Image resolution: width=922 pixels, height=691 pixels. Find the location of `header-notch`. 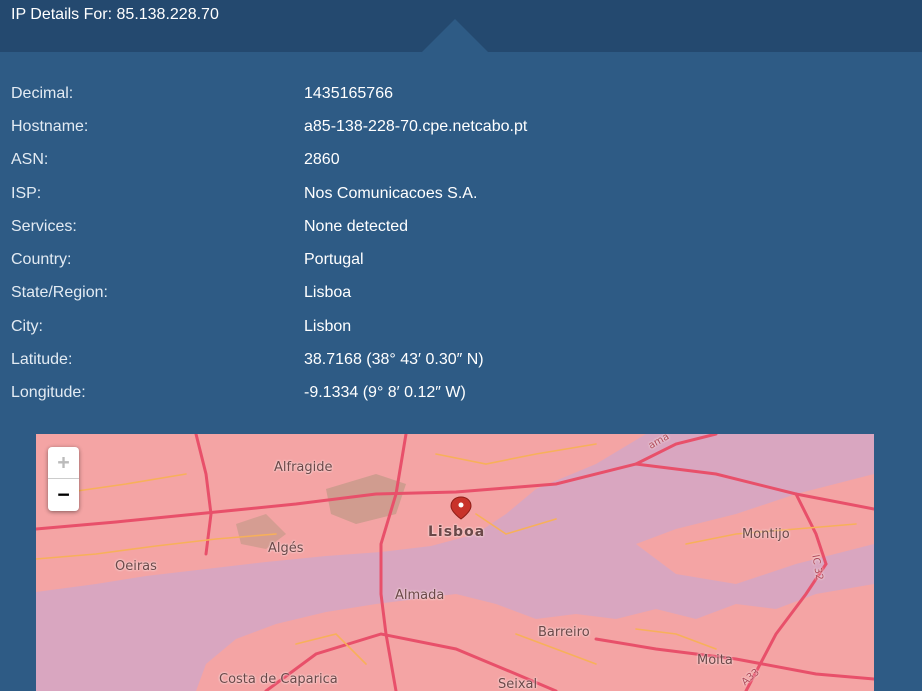

header-notch is located at coordinates (455, 36).